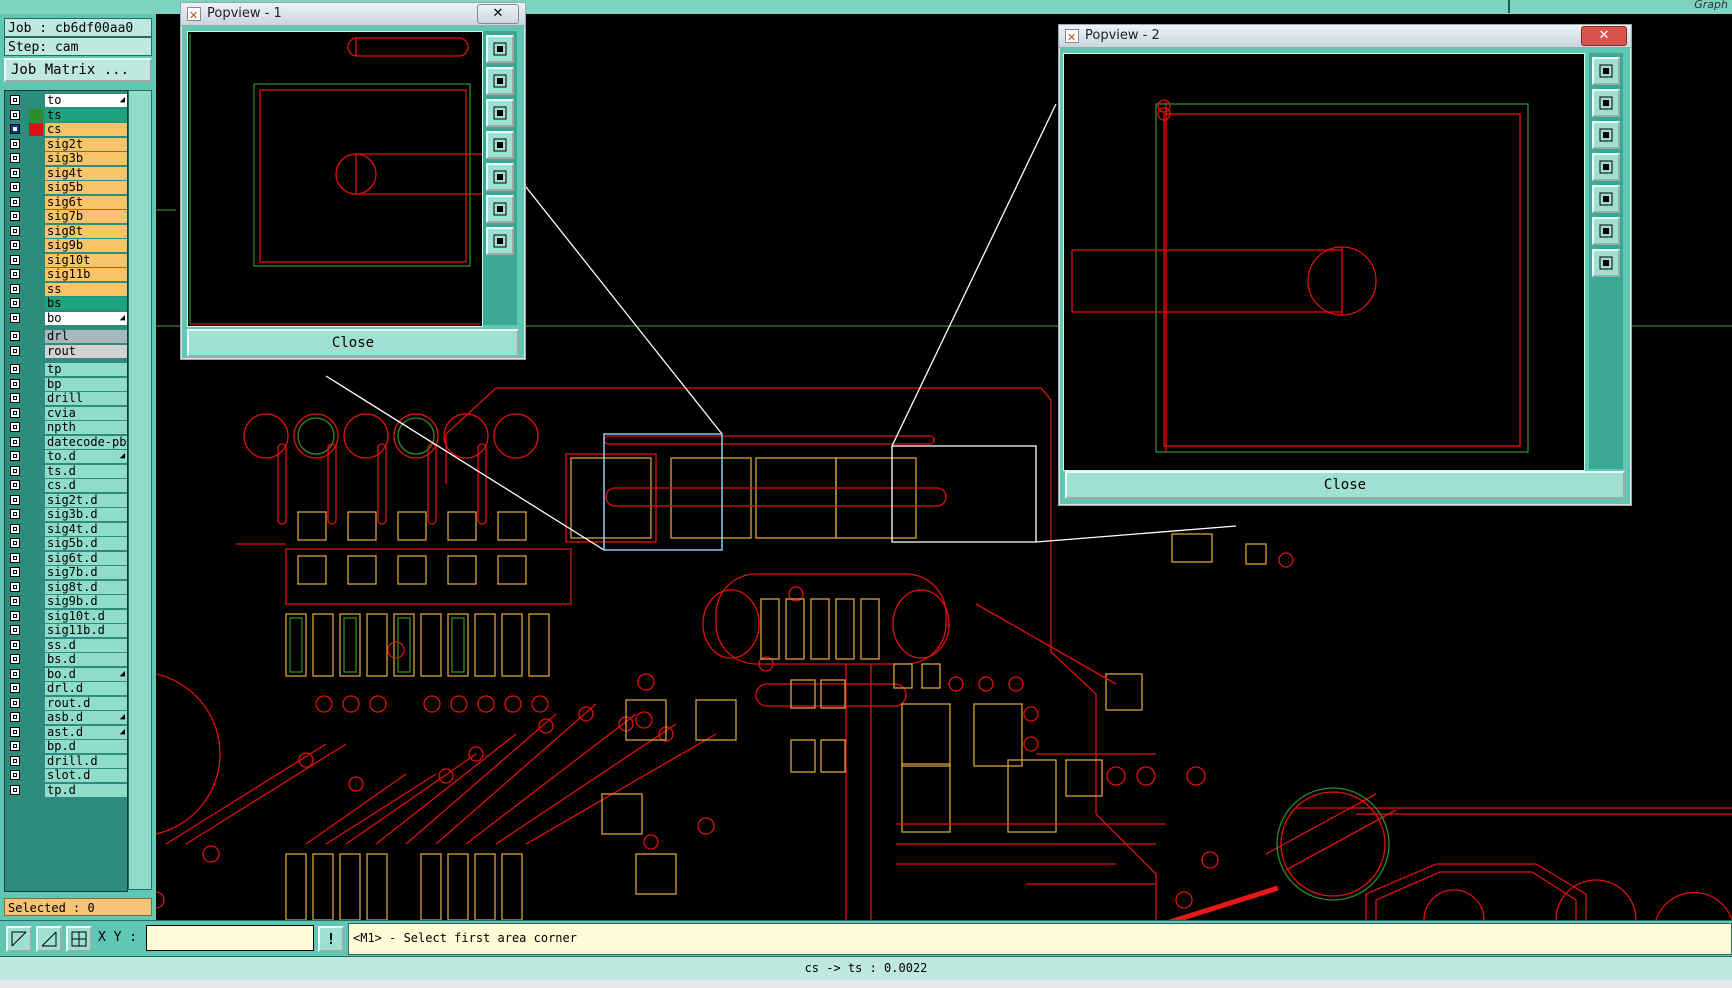 The height and width of the screenshot is (988, 1732). What do you see at coordinates (86, 216) in the screenshot?
I see `layer-name: sig7b` at bounding box center [86, 216].